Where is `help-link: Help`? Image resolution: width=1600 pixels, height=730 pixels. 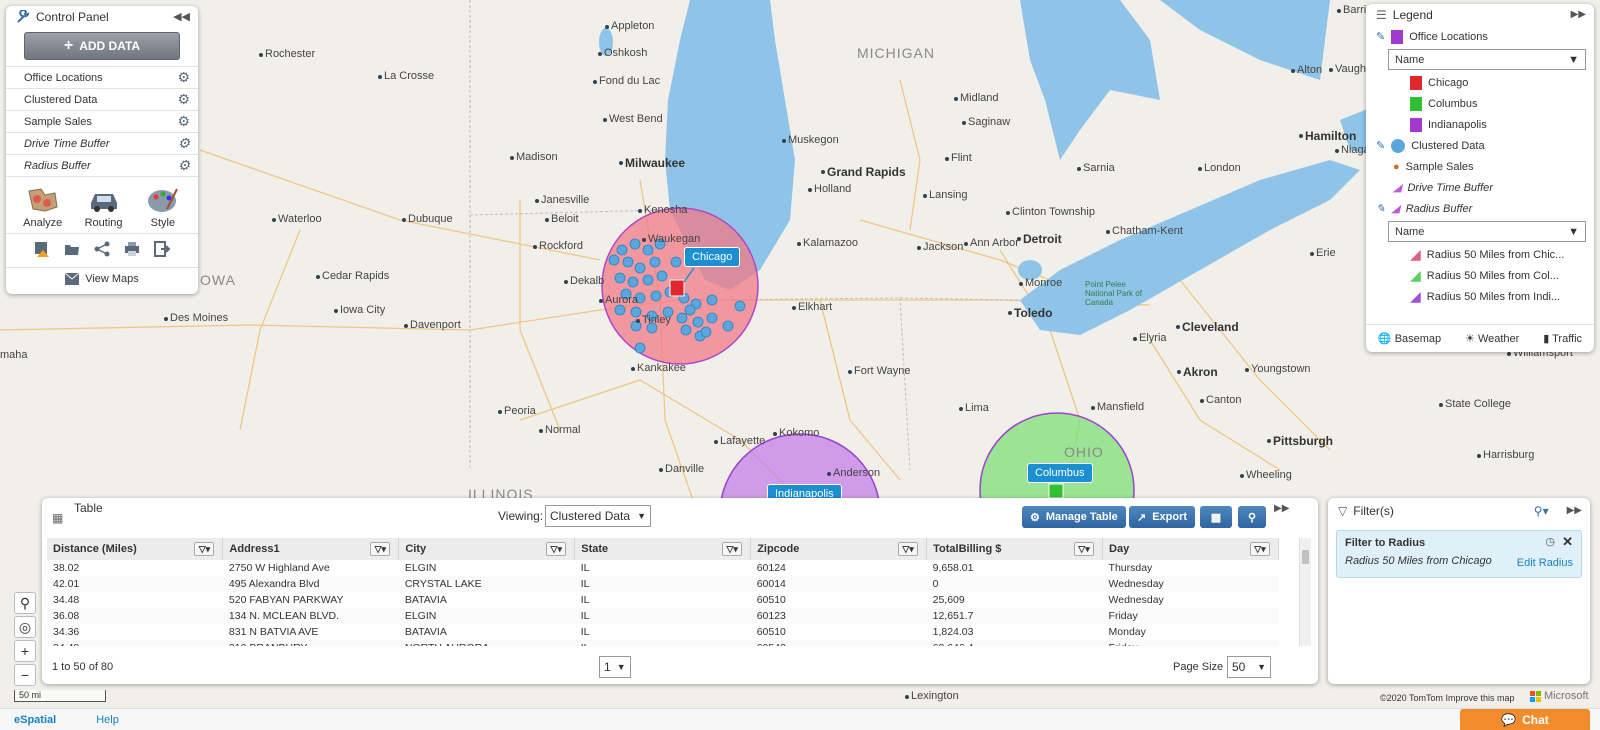 help-link: Help is located at coordinates (107, 720).